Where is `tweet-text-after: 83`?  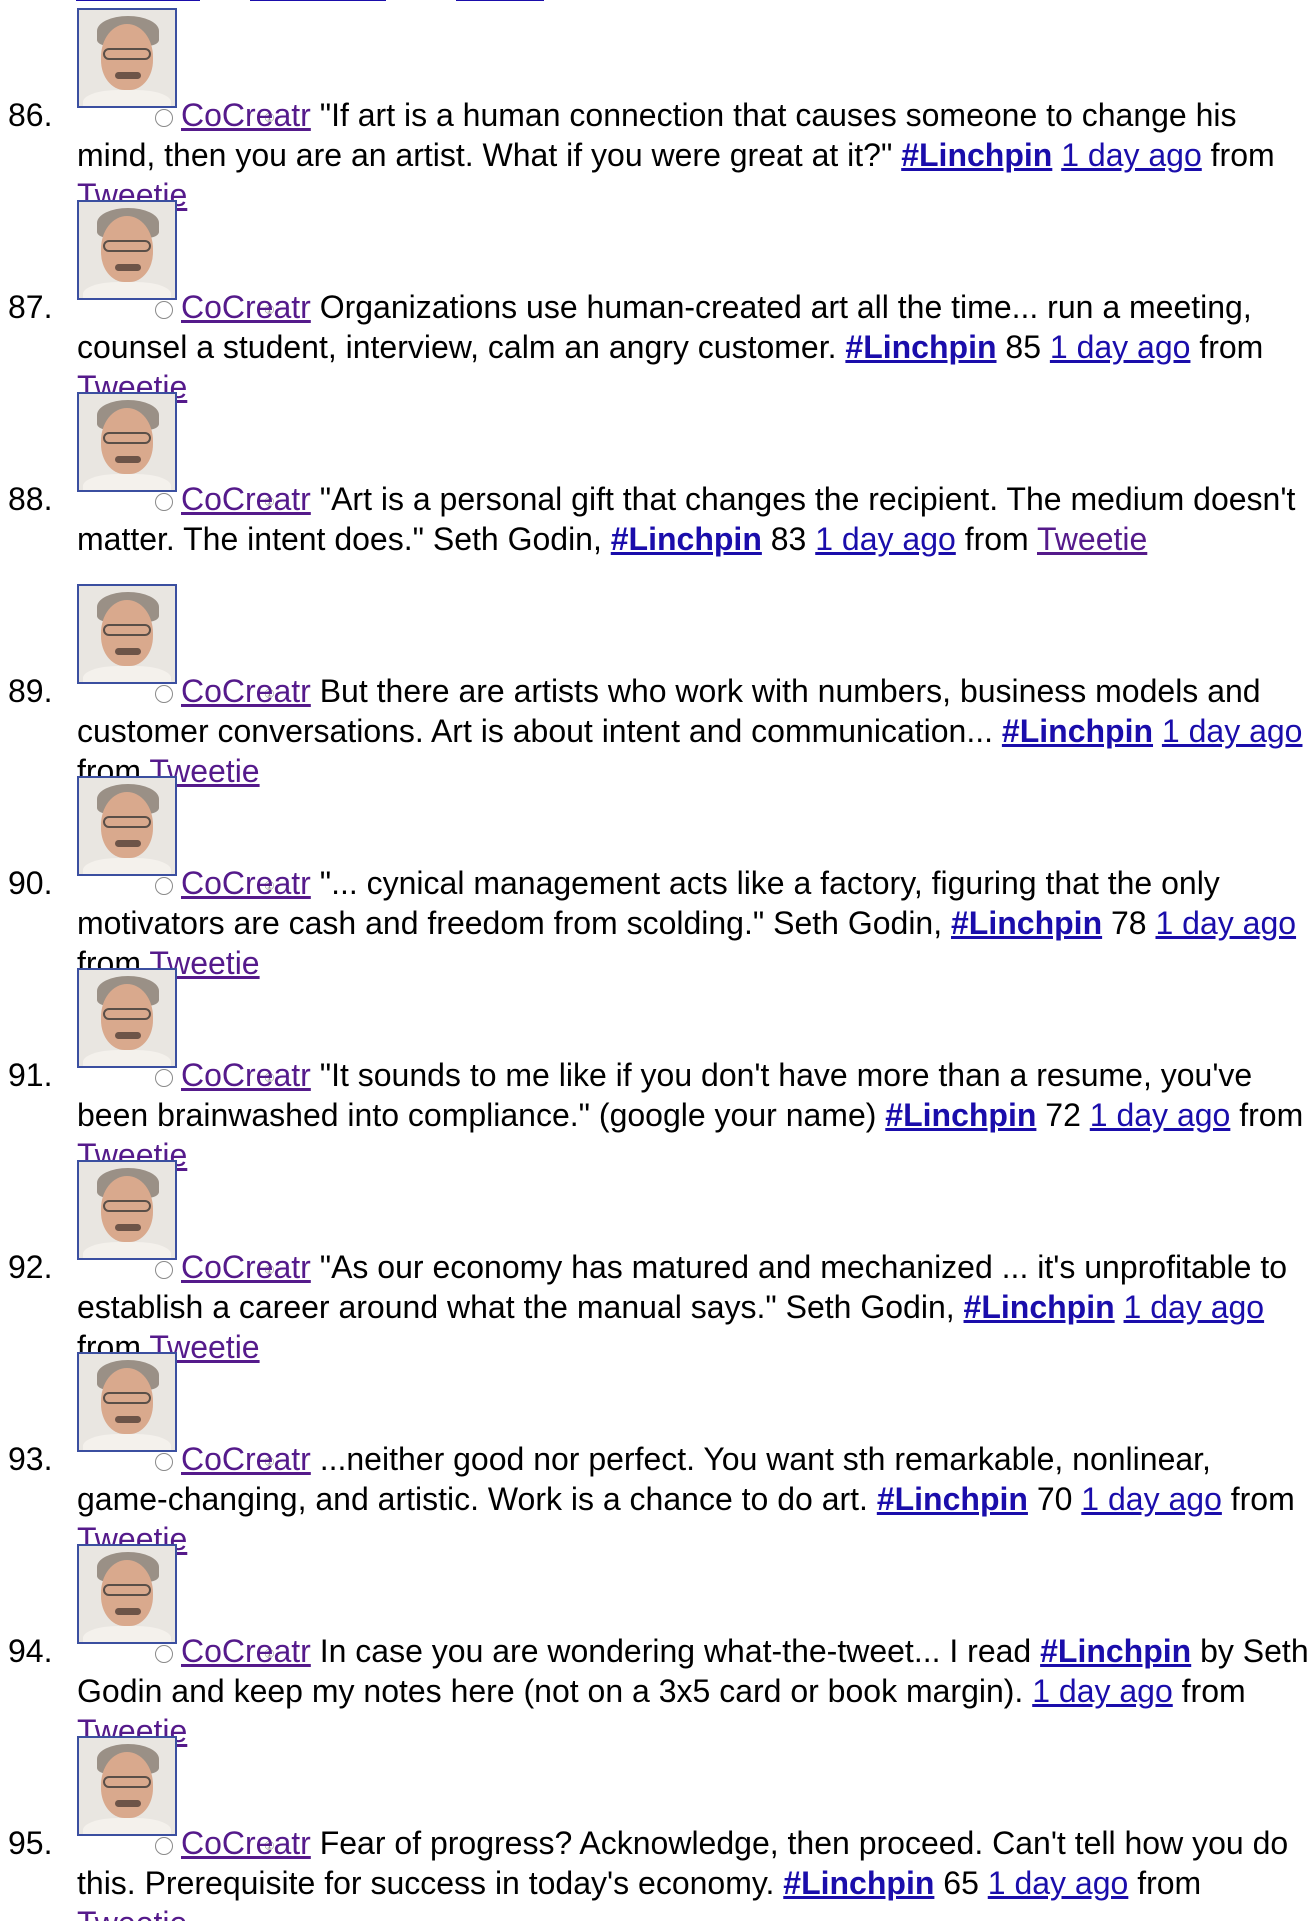
tweet-text-after: 83 is located at coordinates (788, 539).